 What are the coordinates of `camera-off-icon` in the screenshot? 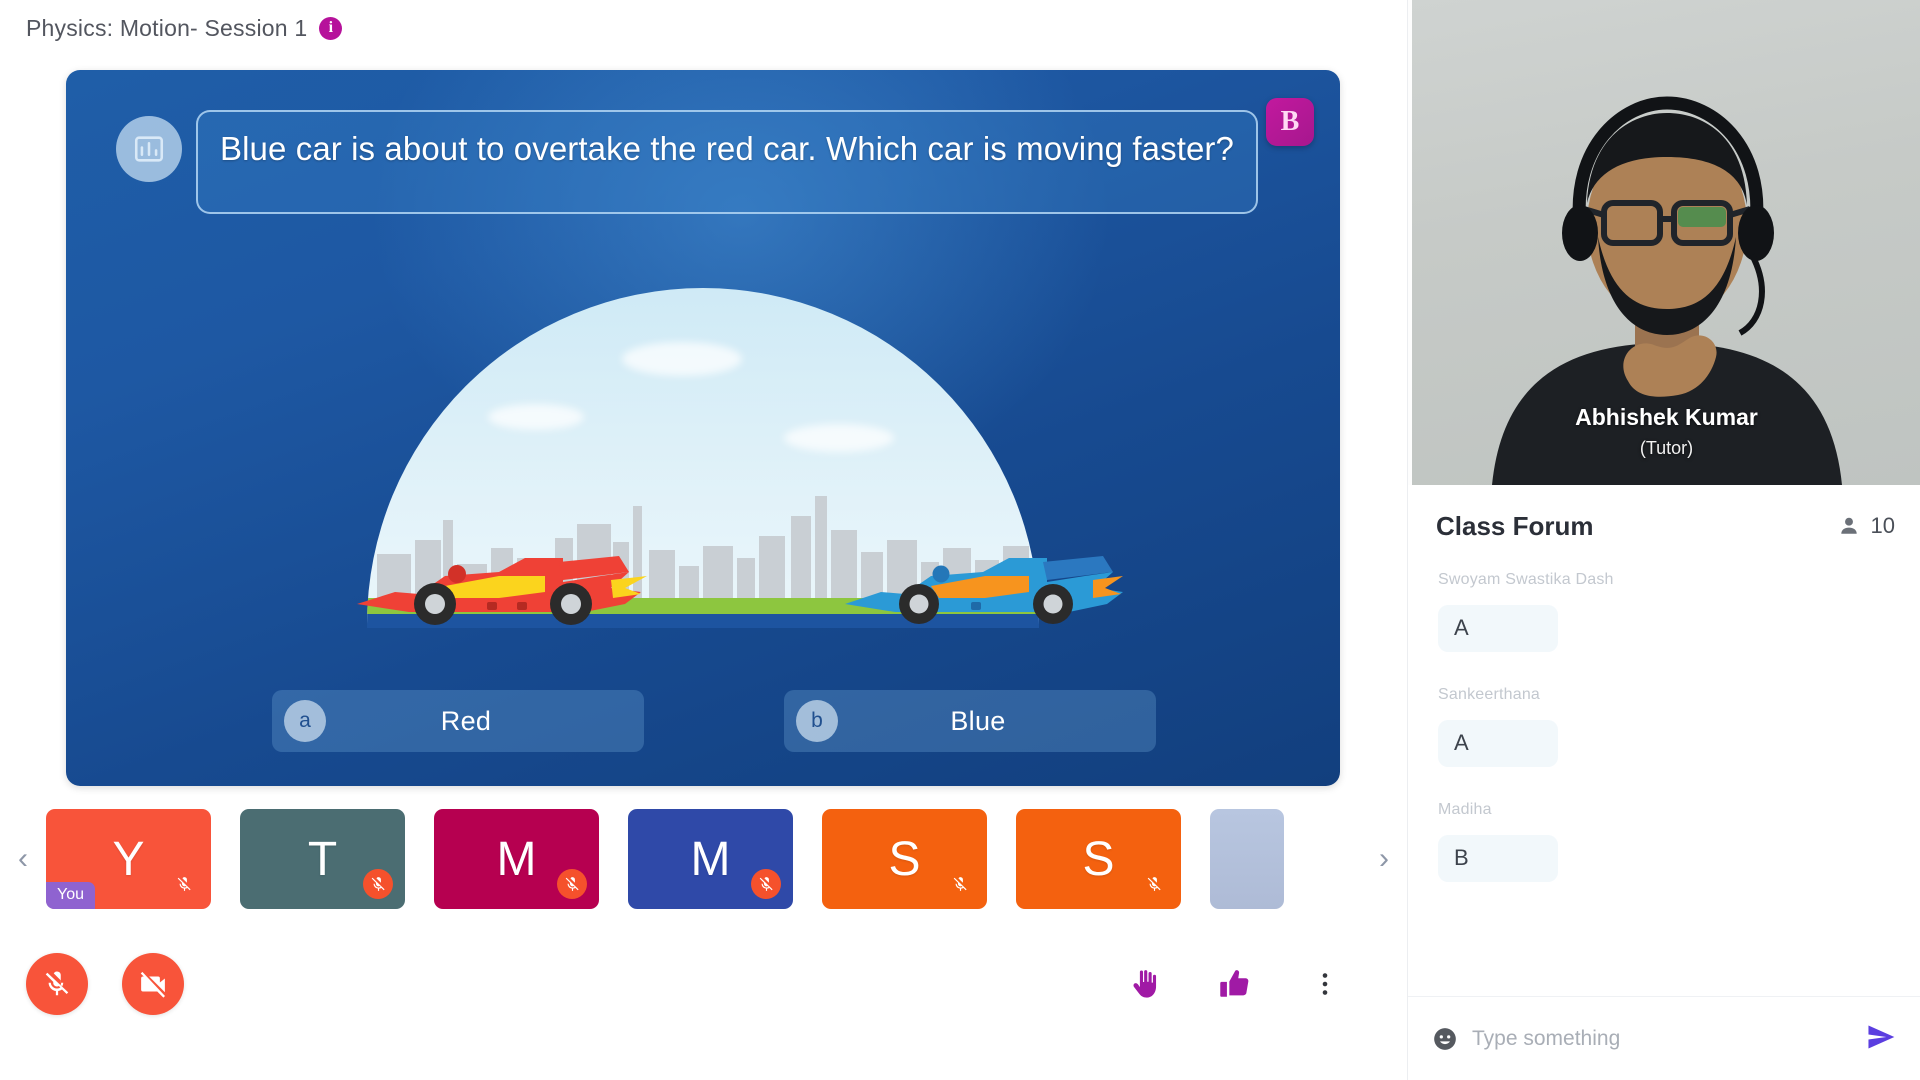 It's located at (152, 984).